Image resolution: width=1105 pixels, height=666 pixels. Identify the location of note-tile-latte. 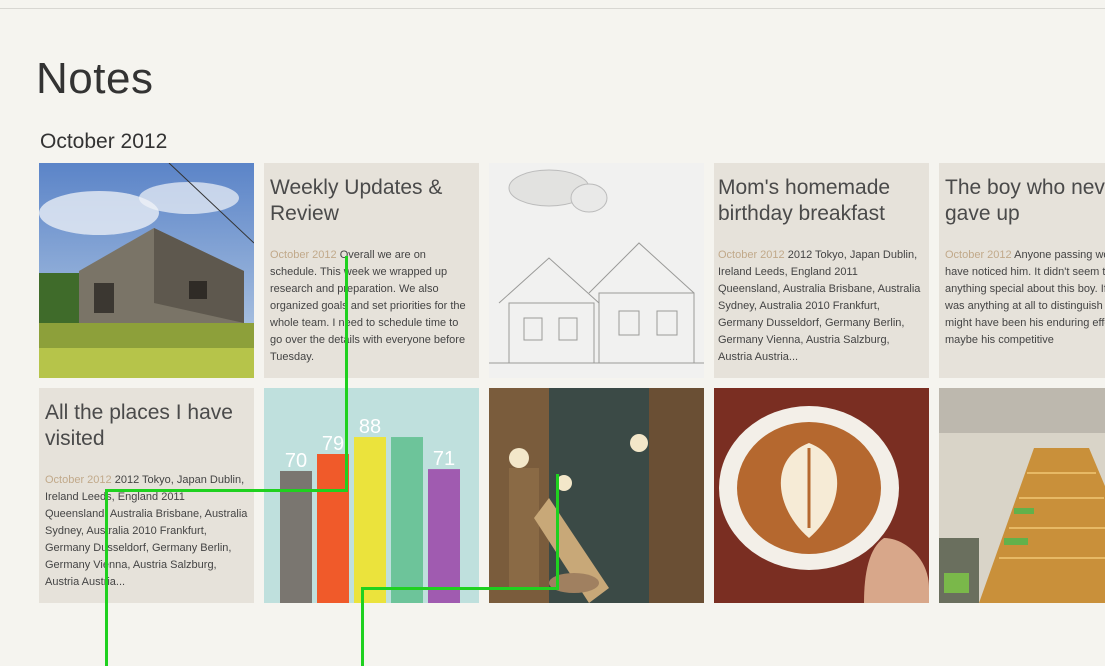
(821, 495).